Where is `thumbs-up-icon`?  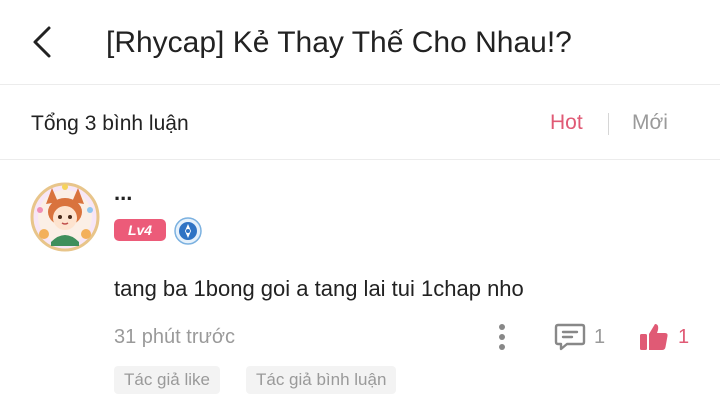 thumbs-up-icon is located at coordinates (654, 337).